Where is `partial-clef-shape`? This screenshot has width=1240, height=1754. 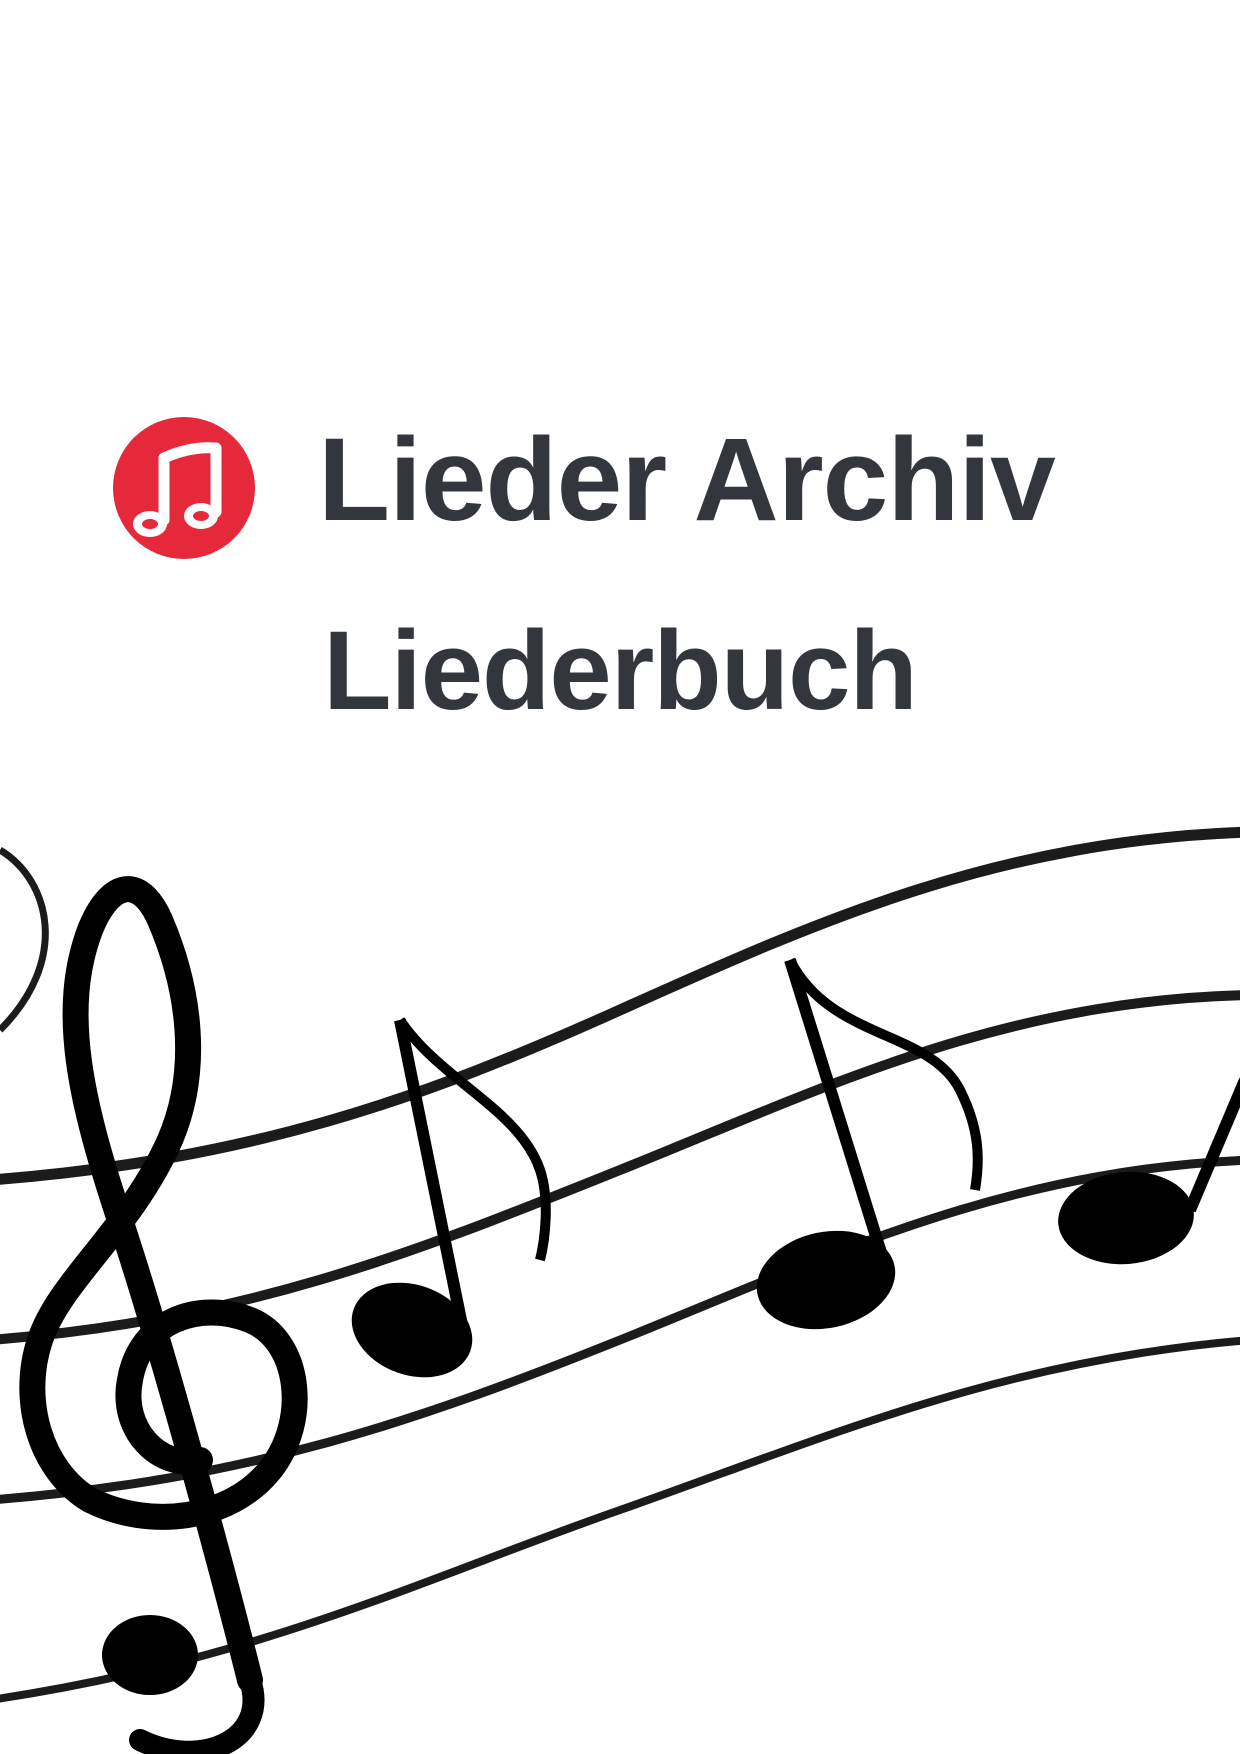 partial-clef-shape is located at coordinates (24, 940).